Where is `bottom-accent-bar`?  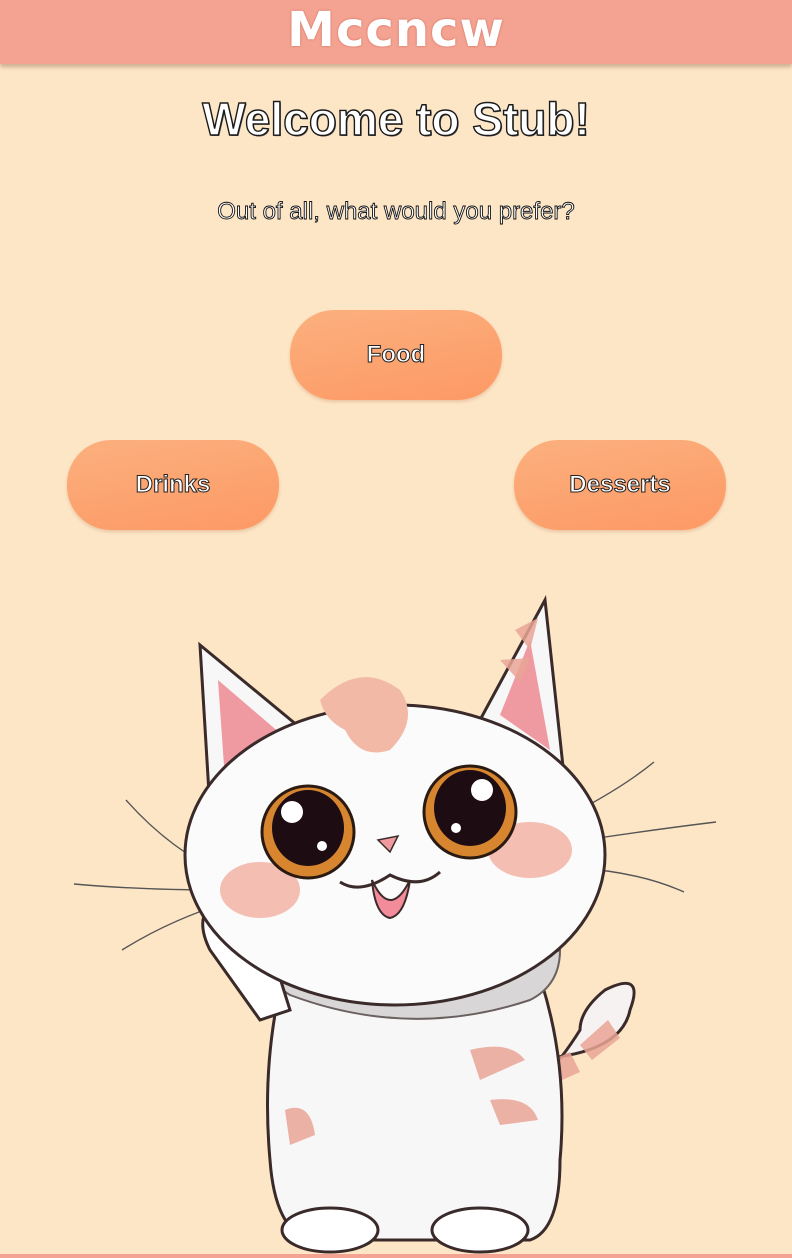 bottom-accent-bar is located at coordinates (396, 1256).